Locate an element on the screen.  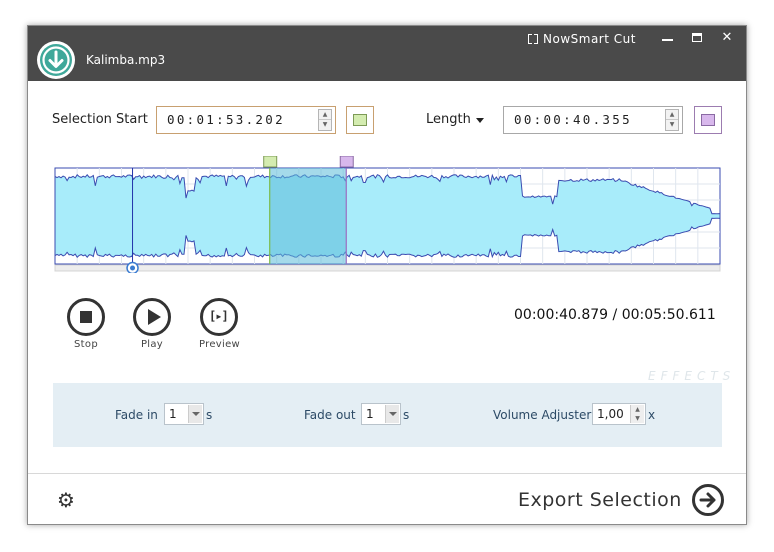
length-color-button is located at coordinates (708, 120).